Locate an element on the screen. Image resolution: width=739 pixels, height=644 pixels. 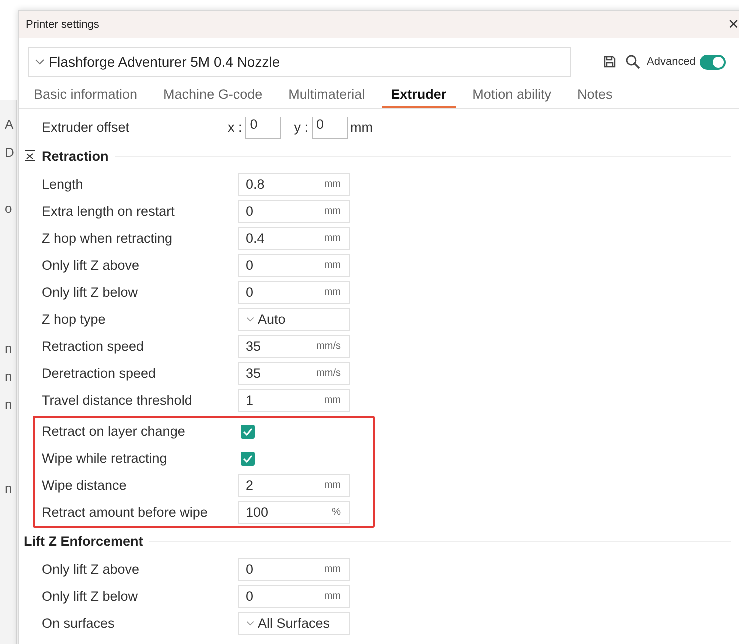
setting-label: Wipe distance is located at coordinates (85, 485).